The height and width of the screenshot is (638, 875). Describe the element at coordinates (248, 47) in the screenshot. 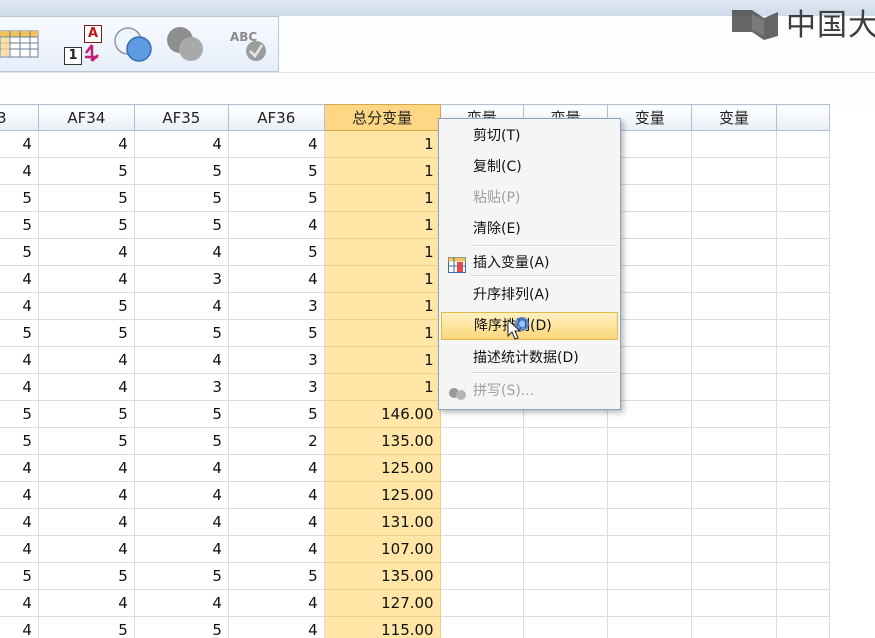

I see `spell-check-icon: ABC` at that location.